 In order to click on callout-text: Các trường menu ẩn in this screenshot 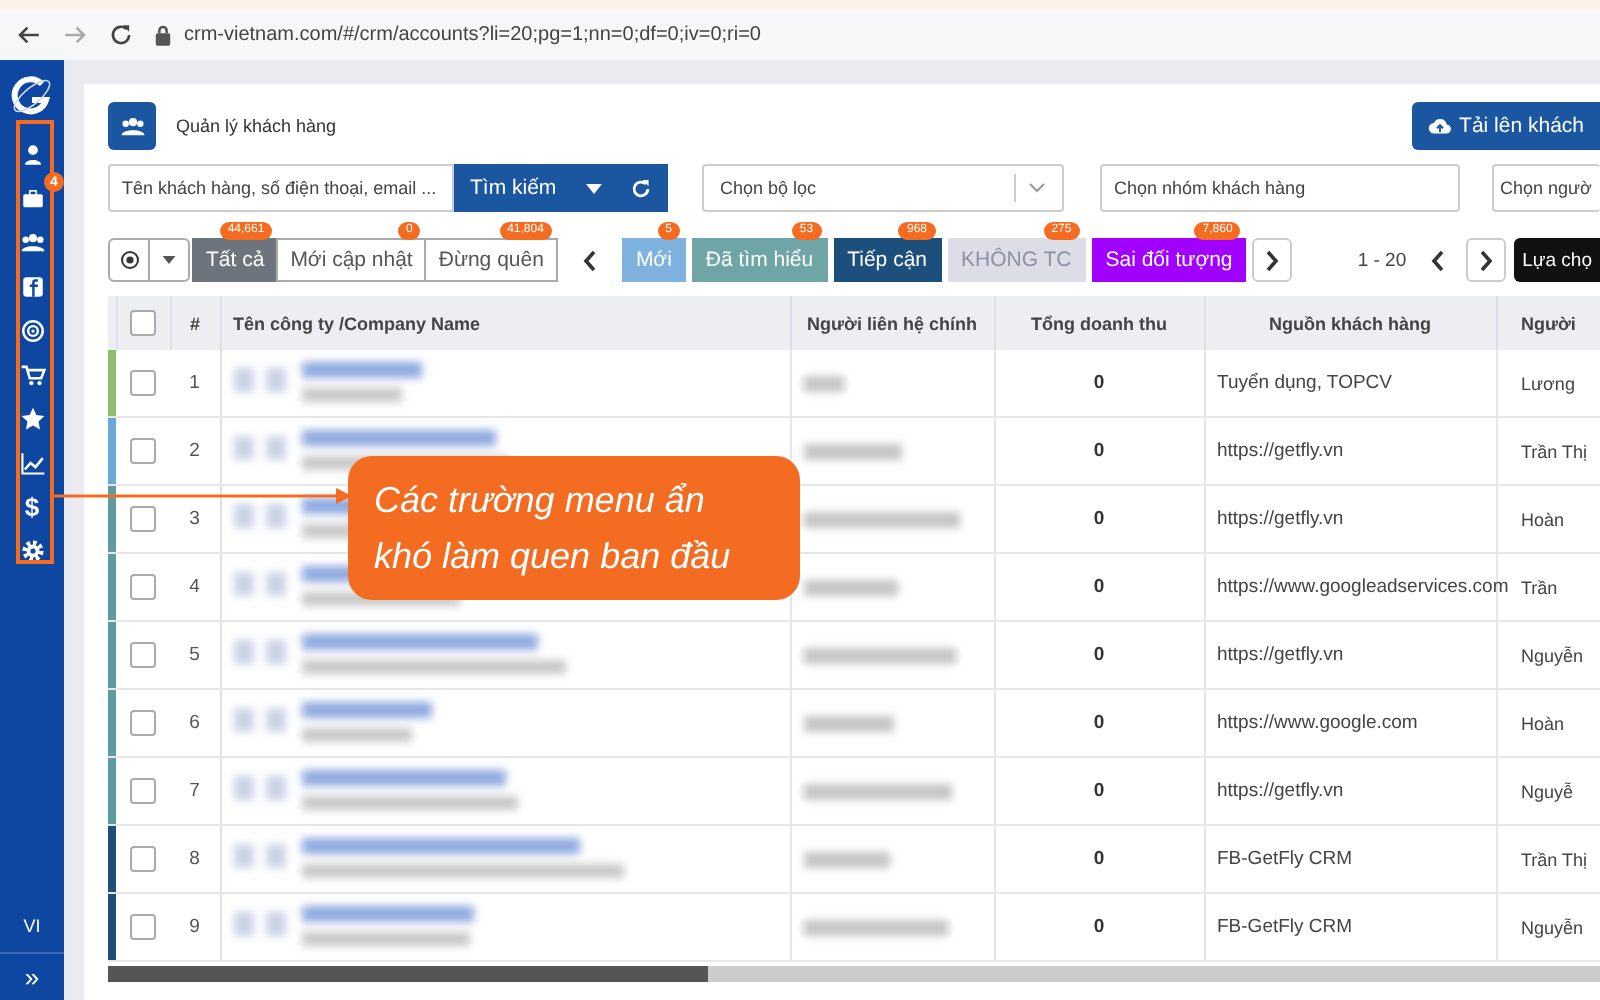, I will do `click(539, 501)`.